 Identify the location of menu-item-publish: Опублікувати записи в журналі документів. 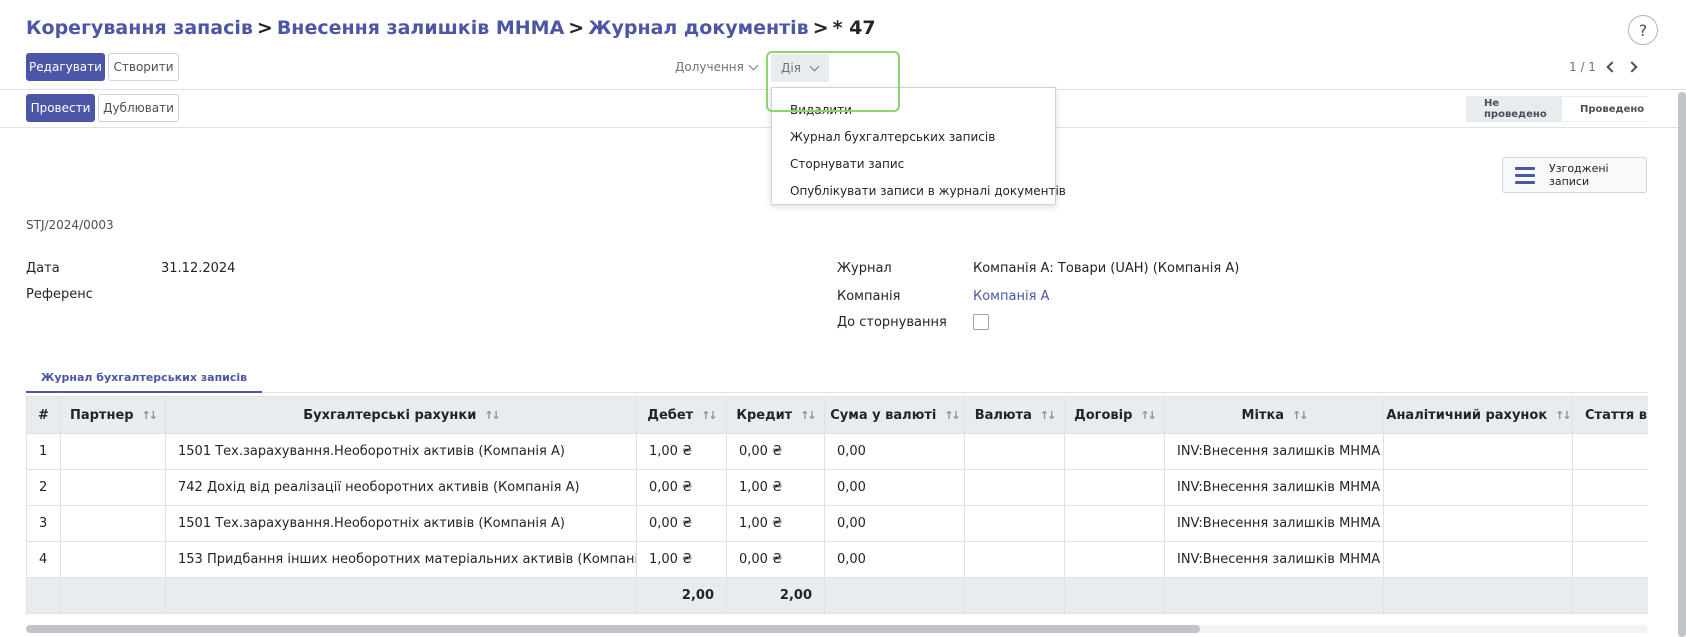
(919, 190).